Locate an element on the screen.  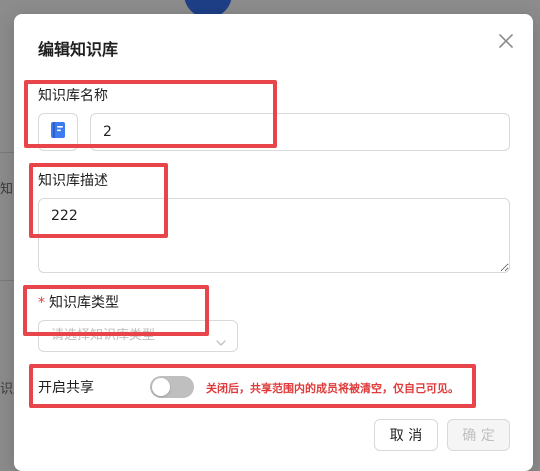
cancel-button: 取 消 is located at coordinates (406, 435).